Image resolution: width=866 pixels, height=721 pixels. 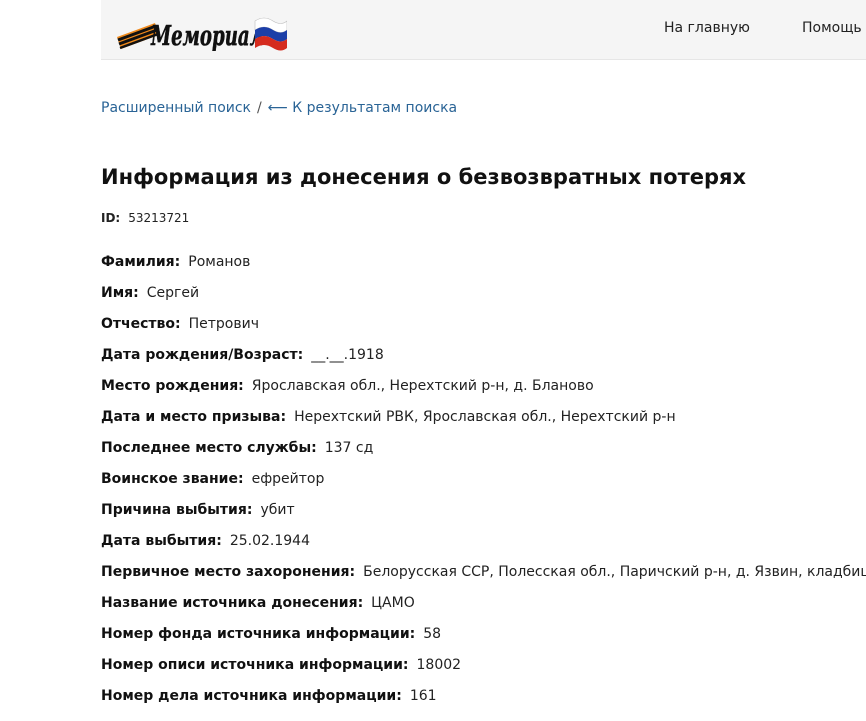 I want to click on field-value: Сергей, so click(x=173, y=293).